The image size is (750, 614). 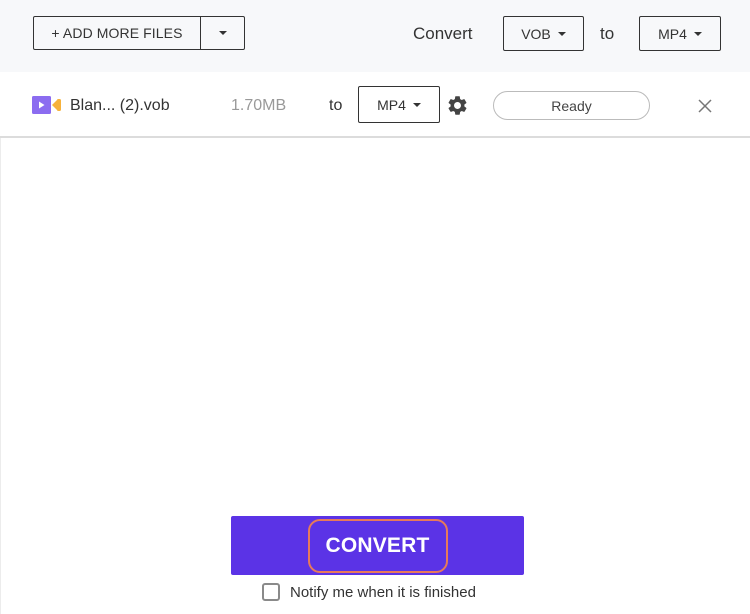 What do you see at coordinates (672, 33) in the screenshot?
I see `target-format-value: MP4` at bounding box center [672, 33].